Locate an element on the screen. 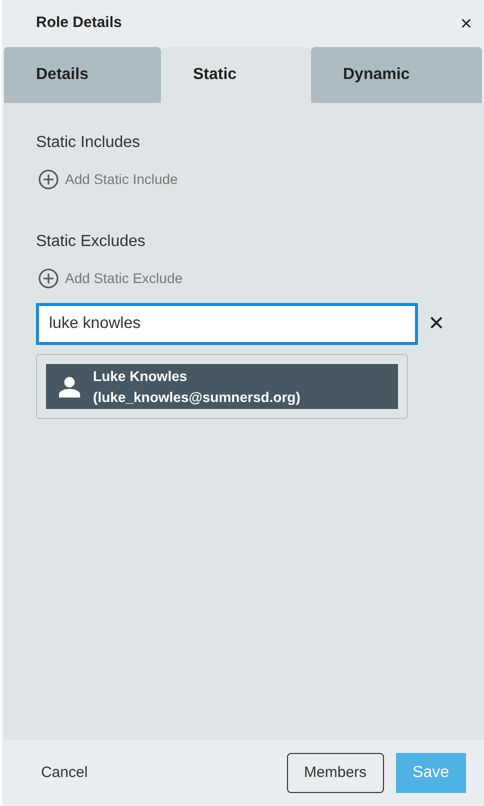 The width and height of the screenshot is (484, 806). tab: Details is located at coordinates (82, 75).